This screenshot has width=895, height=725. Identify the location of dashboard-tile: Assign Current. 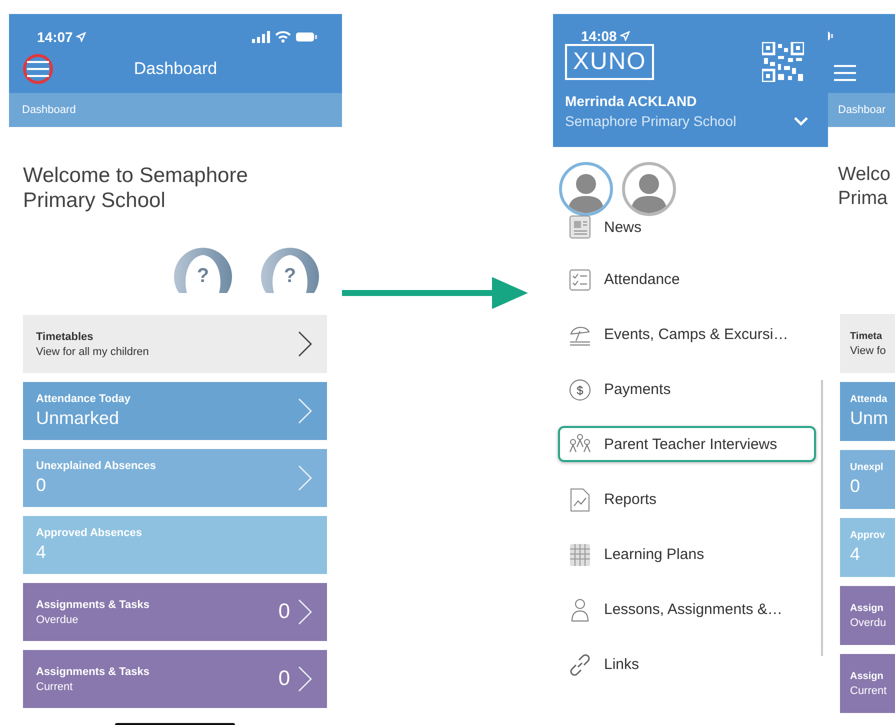
(867, 683).